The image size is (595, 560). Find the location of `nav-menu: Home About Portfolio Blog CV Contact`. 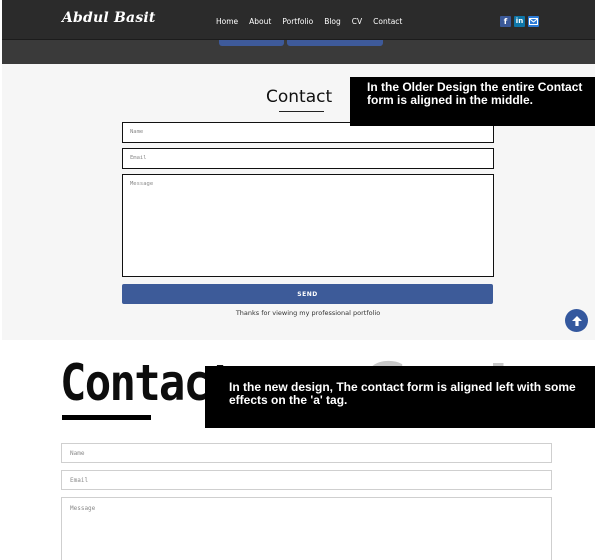

nav-menu: Home About Portfolio Blog CV Contact is located at coordinates (309, 21).